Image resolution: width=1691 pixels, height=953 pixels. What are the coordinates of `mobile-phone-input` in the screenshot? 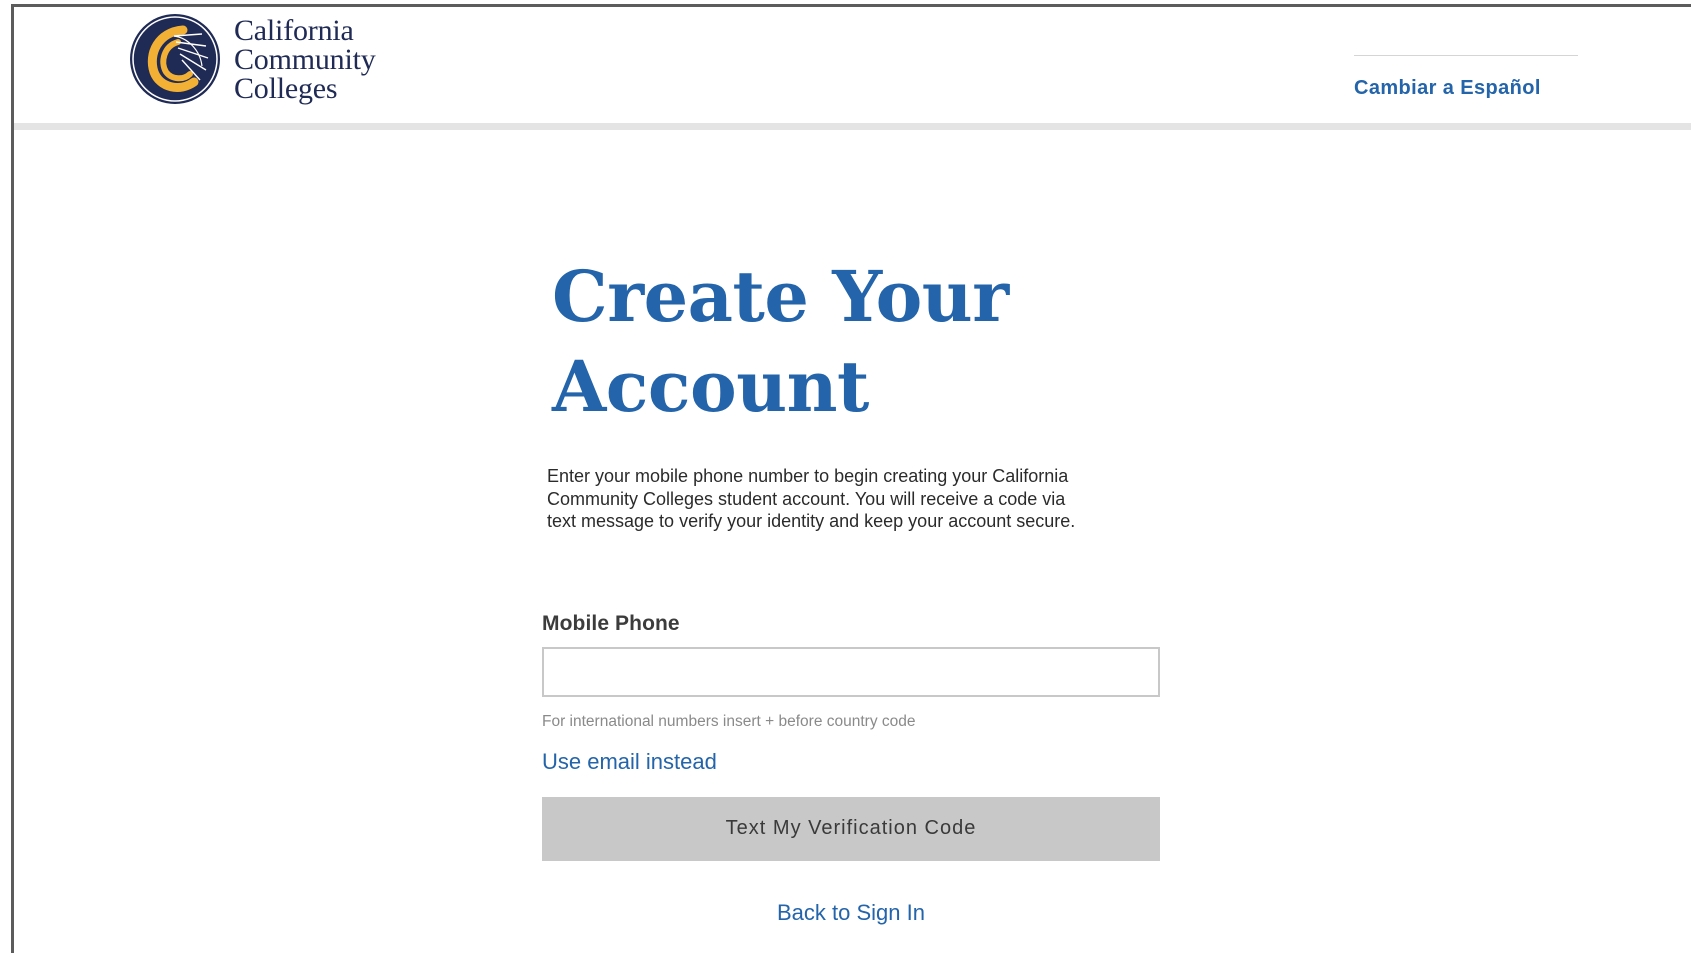 It's located at (851, 671).